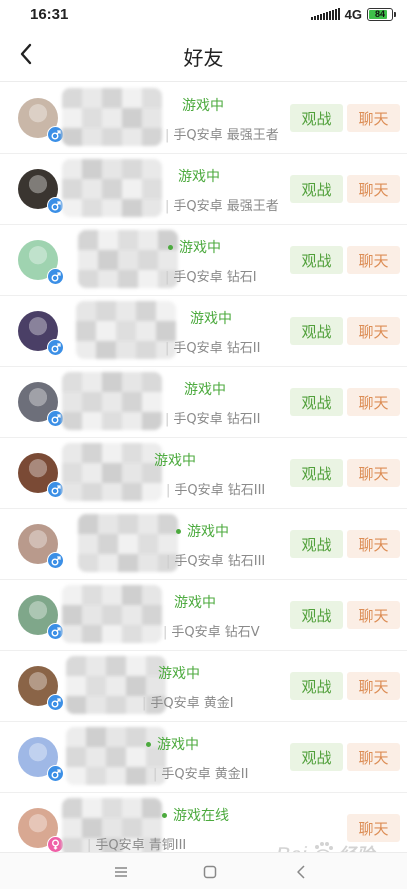 This screenshot has width=407, height=889. I want to click on signal-icon, so click(325, 14).